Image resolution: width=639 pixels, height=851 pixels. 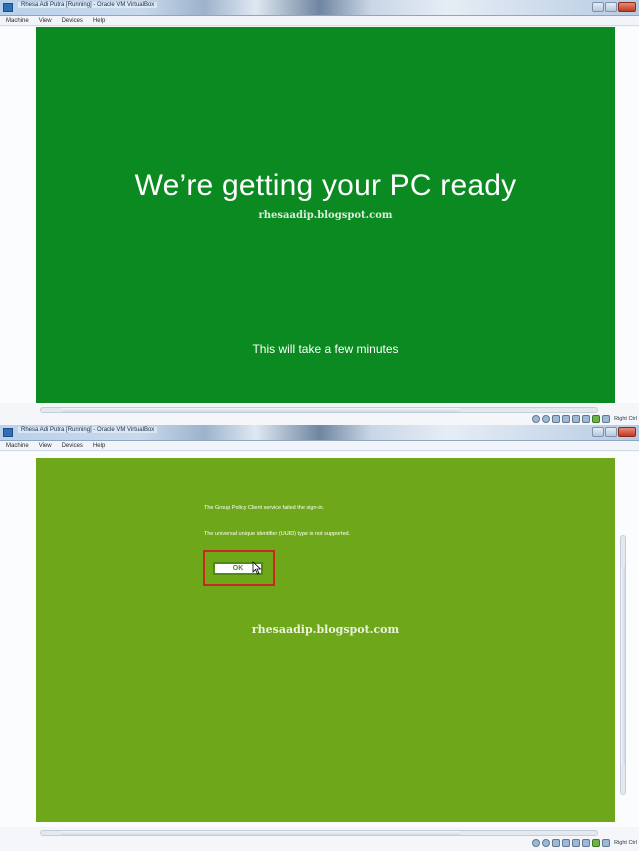 What do you see at coordinates (257, 568) in the screenshot?
I see `mouse-cursor-icon` at bounding box center [257, 568].